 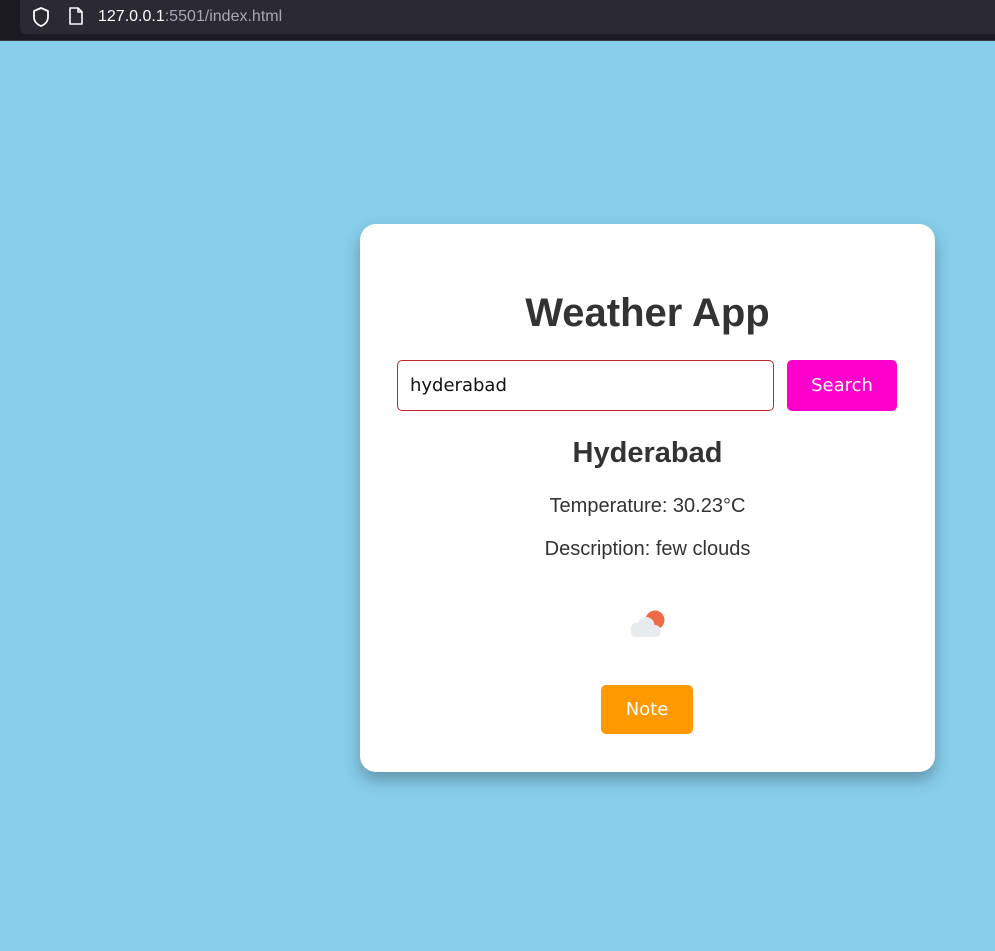 What do you see at coordinates (647, 453) in the screenshot?
I see `city-name: Hyderabad` at bounding box center [647, 453].